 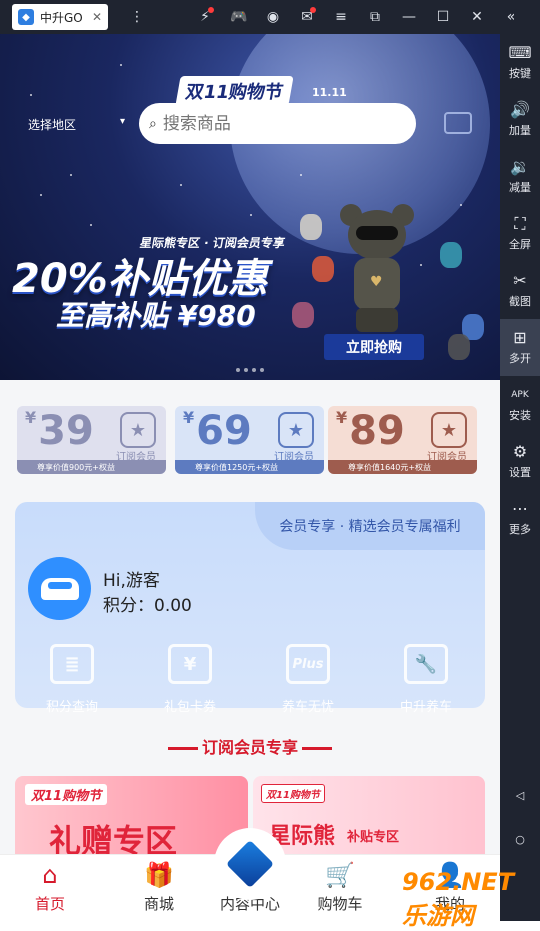 I want to click on sidebar-item-3: ⛶ 全屏, so click(x=520, y=233).